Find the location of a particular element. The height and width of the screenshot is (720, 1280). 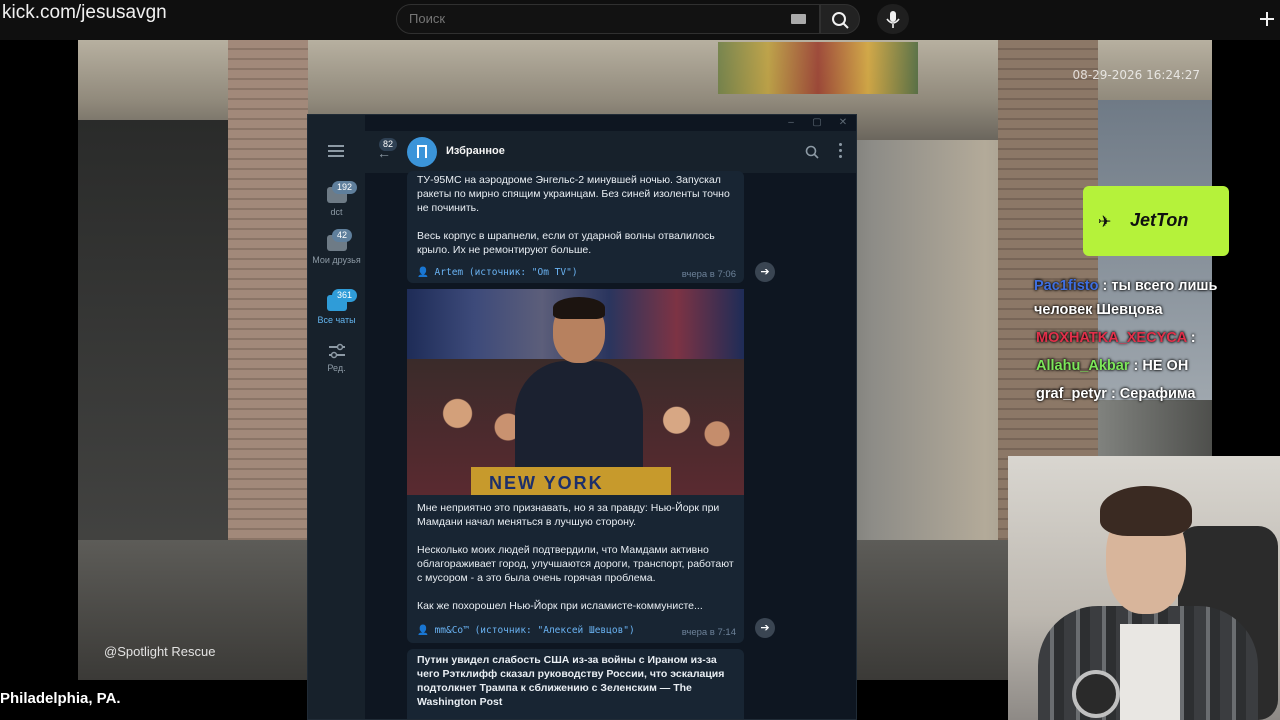

video-watermark: @Spotlight Rescue is located at coordinates (160, 651).